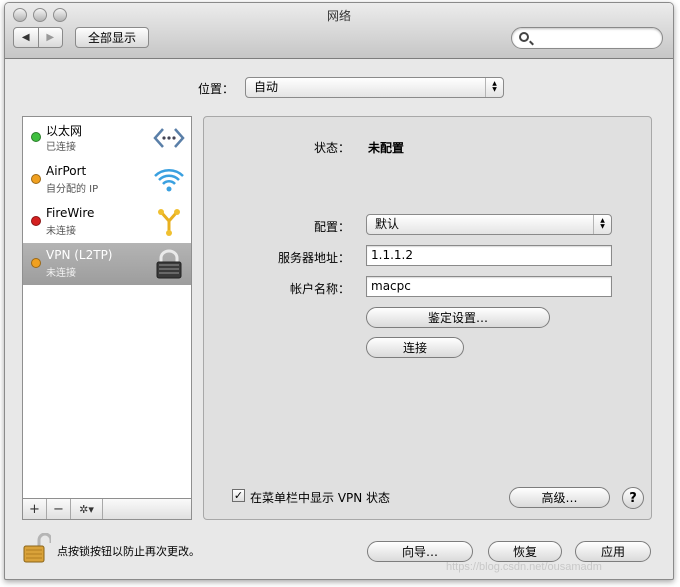 The width and height of the screenshot is (680, 587). I want to click on service-item-ethernet: 以太网 已连接, so click(107, 138).